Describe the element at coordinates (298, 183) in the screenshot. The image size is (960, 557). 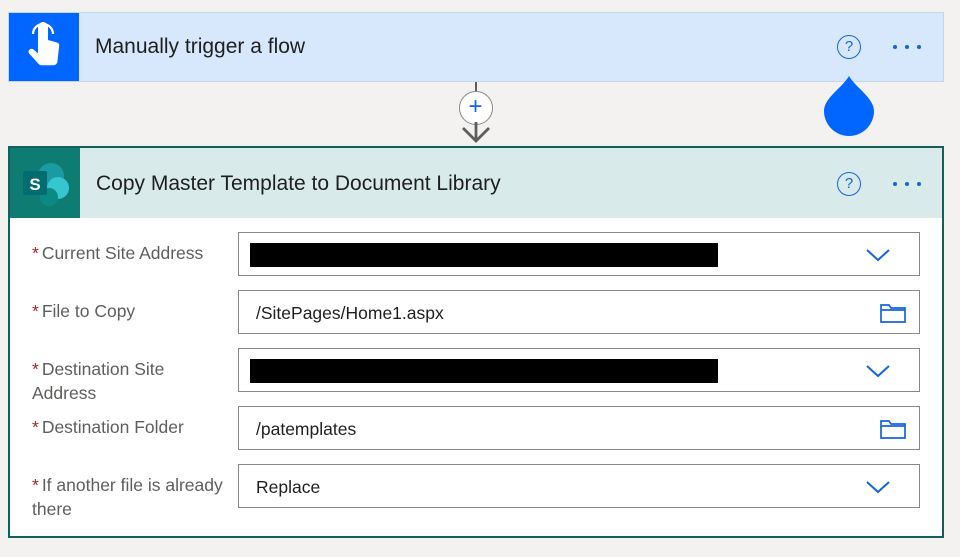
I see `action-title: Copy Master Template to Document Library` at that location.